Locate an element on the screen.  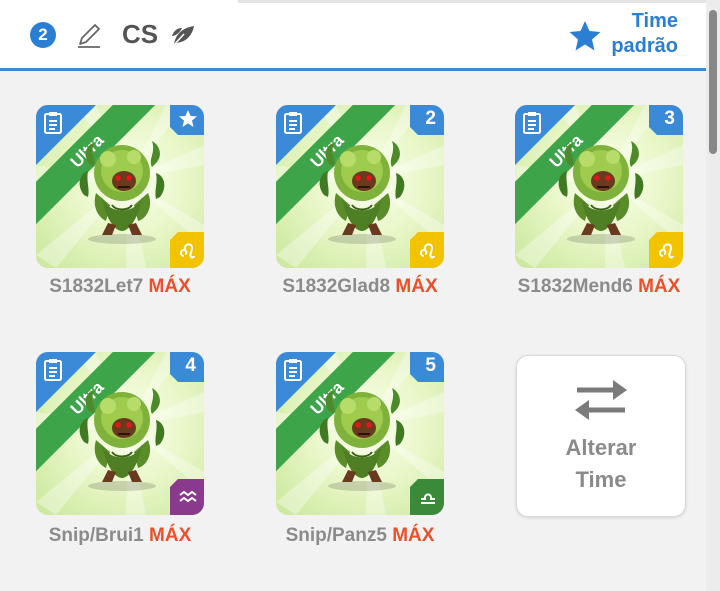
monster-name: S1832Mend6 MÁX is located at coordinates (599, 287).